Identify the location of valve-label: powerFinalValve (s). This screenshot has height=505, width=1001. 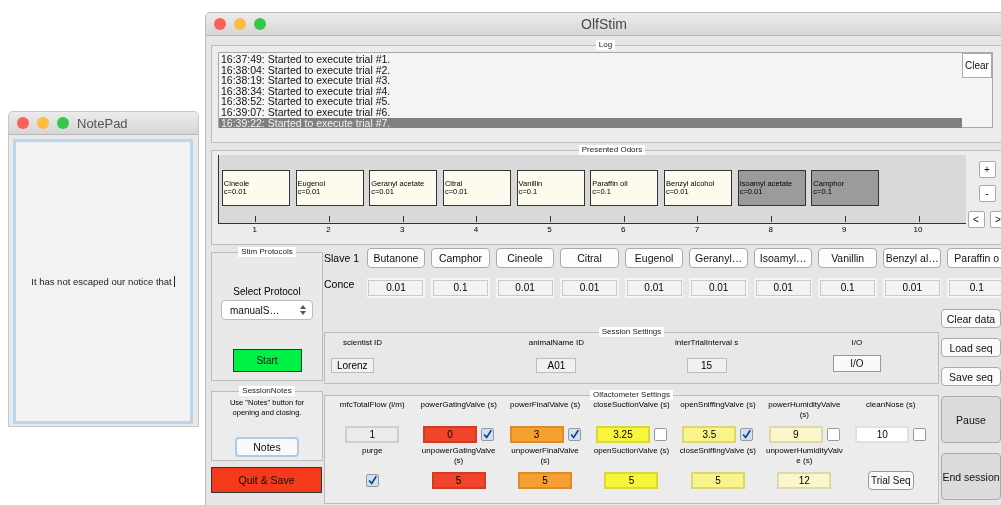
(545, 405).